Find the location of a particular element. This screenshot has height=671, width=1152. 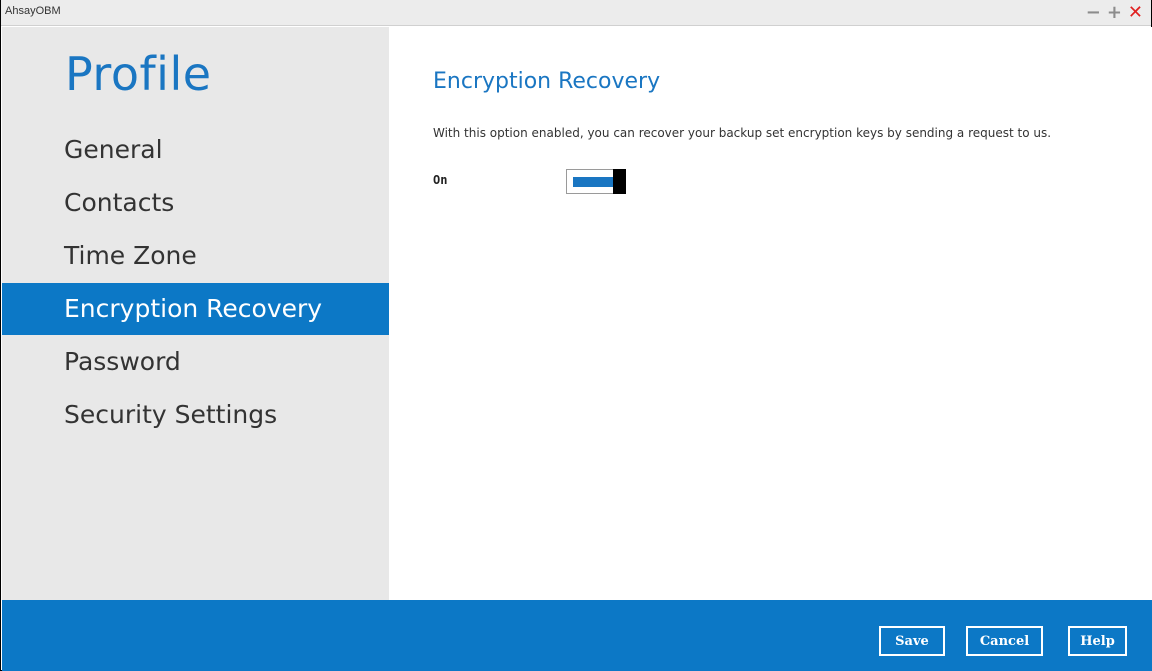

help-button: Help is located at coordinates (1097, 641).